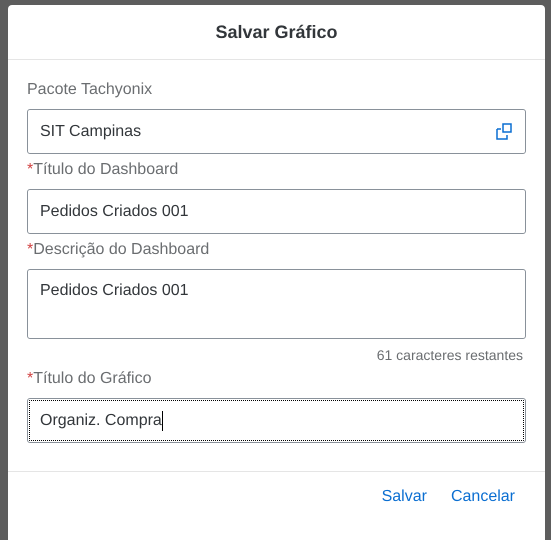  Describe the element at coordinates (276, 211) in the screenshot. I see `input-field: Pedidos Criados 001` at that location.